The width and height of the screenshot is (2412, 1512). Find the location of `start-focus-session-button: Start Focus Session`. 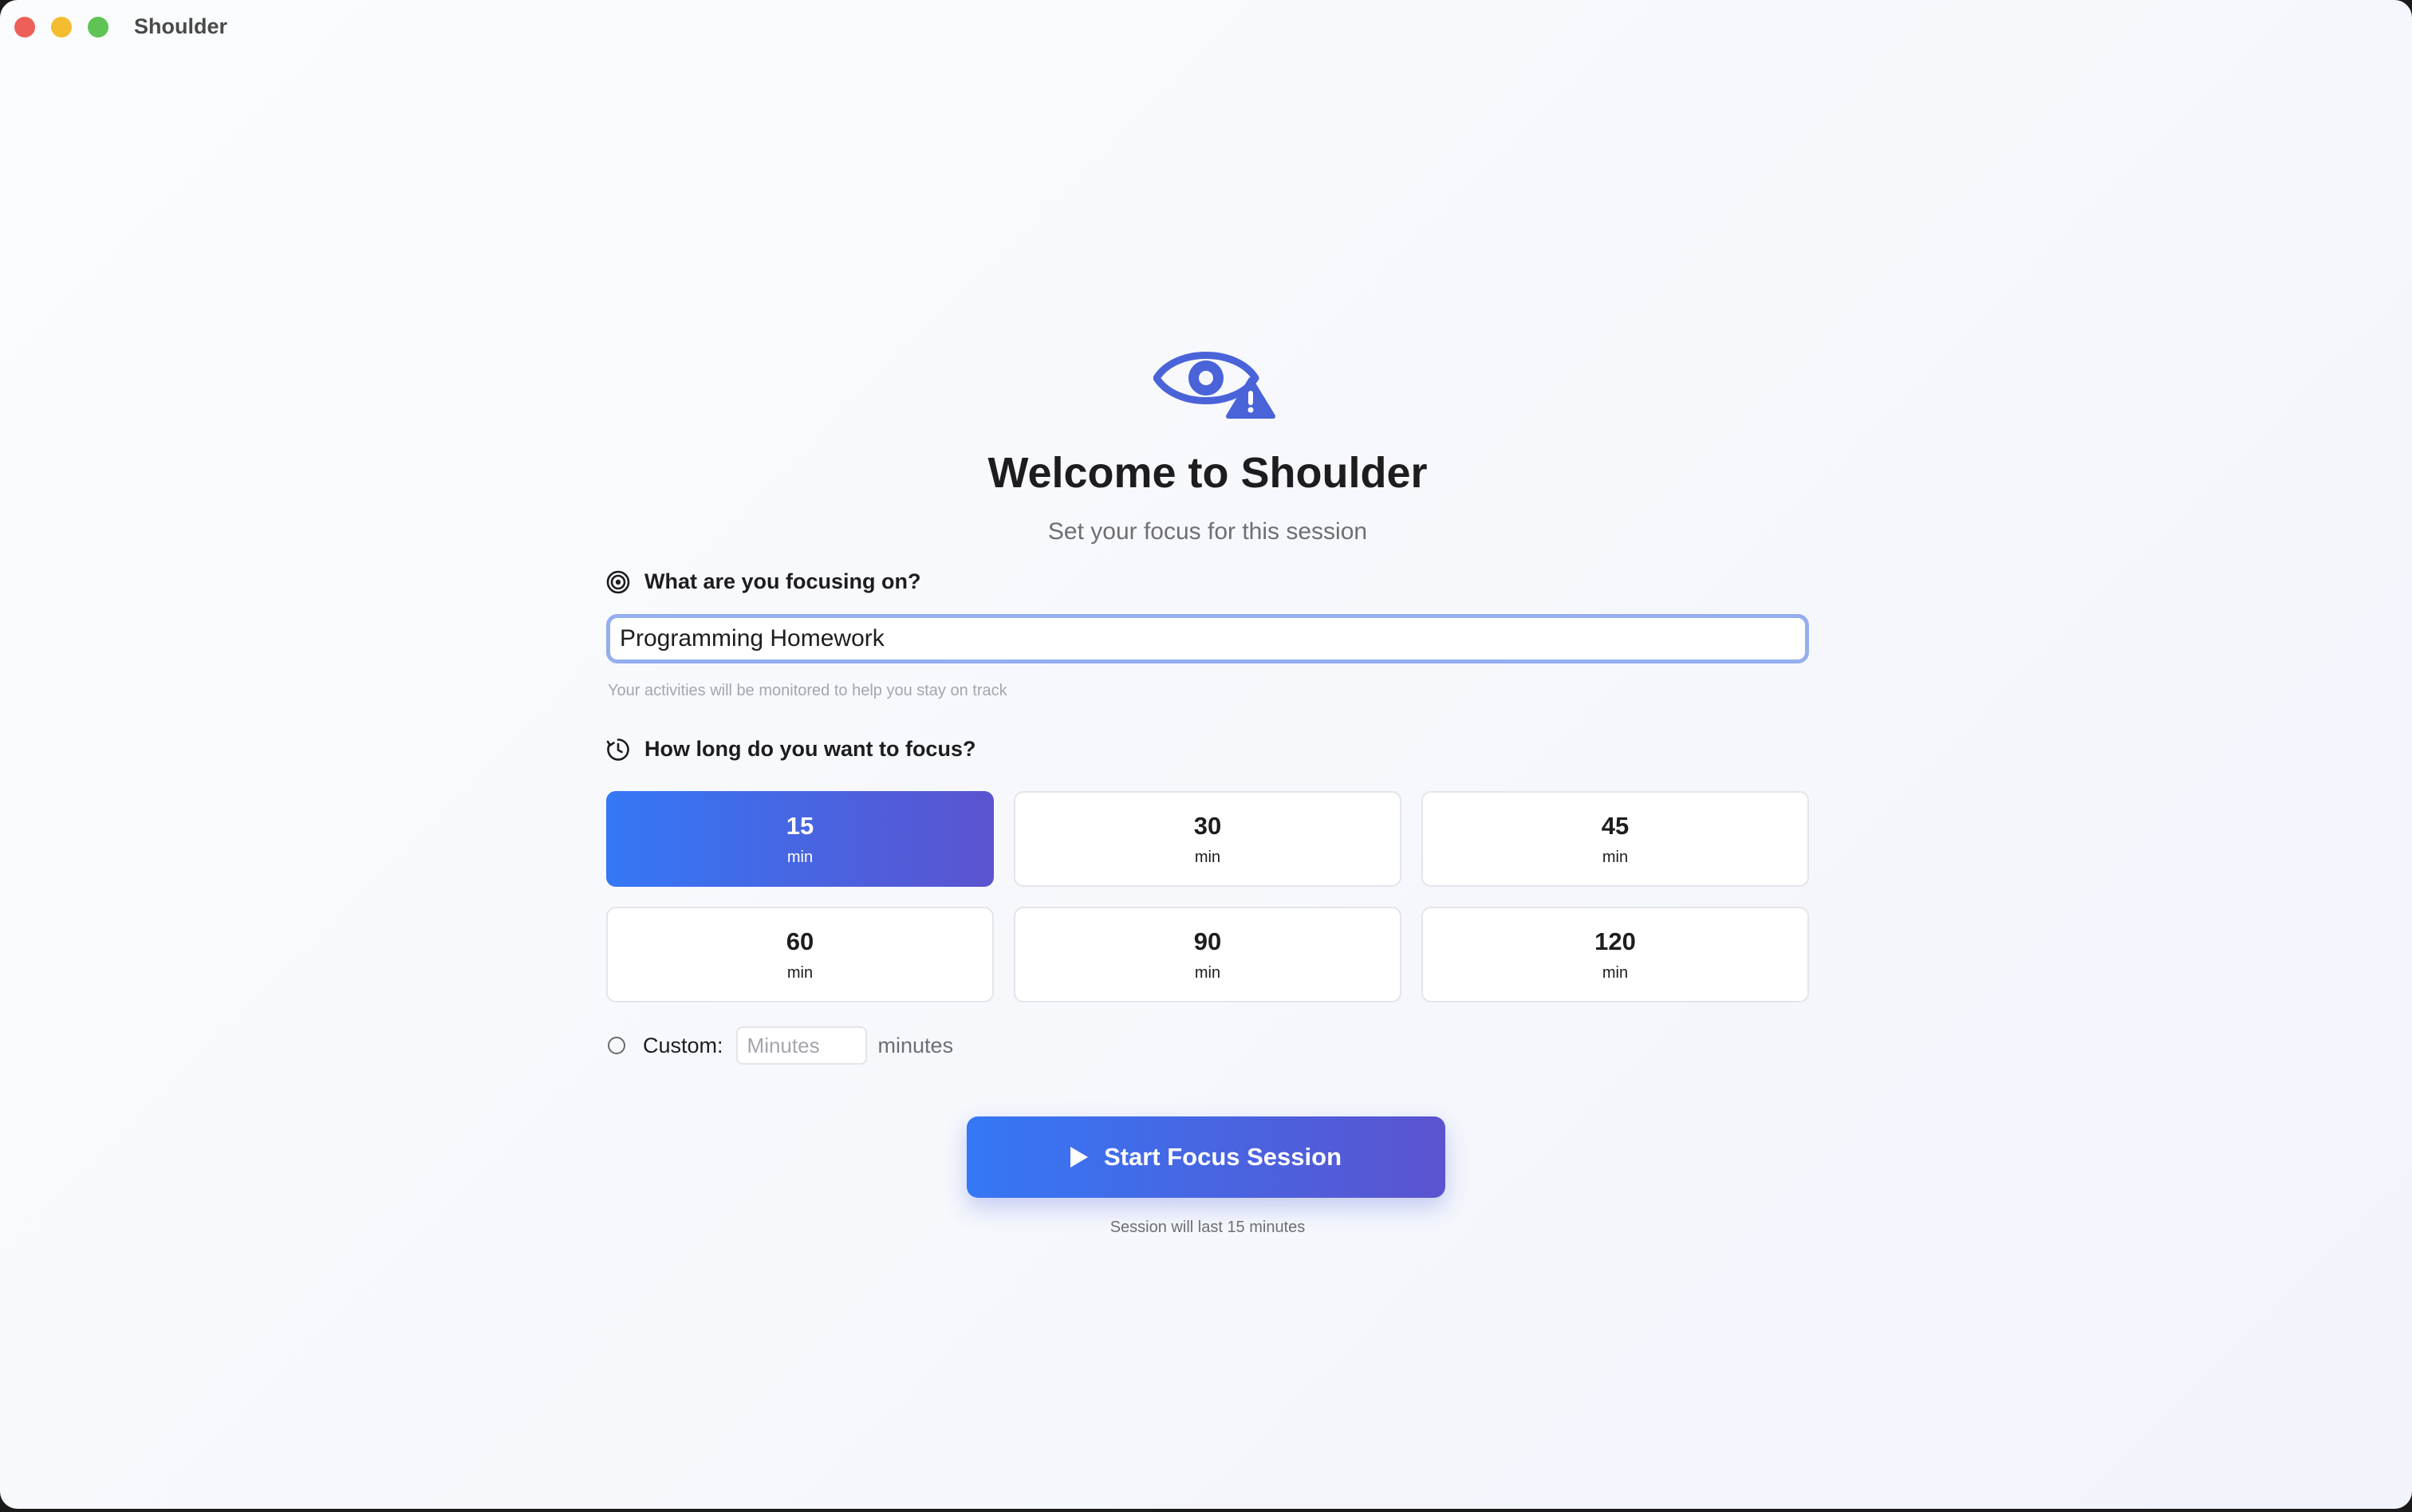

start-focus-session-button: Start Focus Session is located at coordinates (1206, 1157).